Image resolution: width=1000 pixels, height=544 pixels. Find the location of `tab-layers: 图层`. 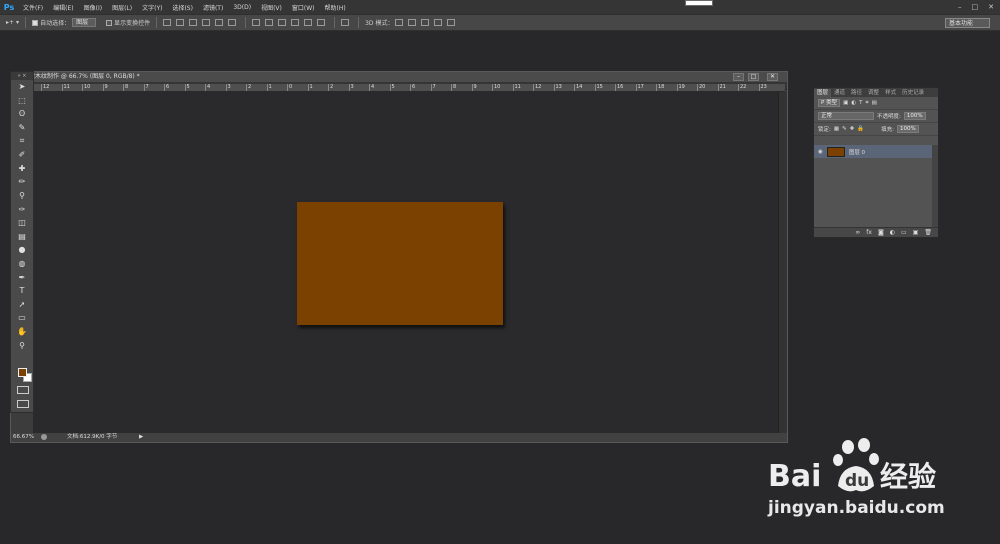

tab-layers: 图层 is located at coordinates (823, 93).